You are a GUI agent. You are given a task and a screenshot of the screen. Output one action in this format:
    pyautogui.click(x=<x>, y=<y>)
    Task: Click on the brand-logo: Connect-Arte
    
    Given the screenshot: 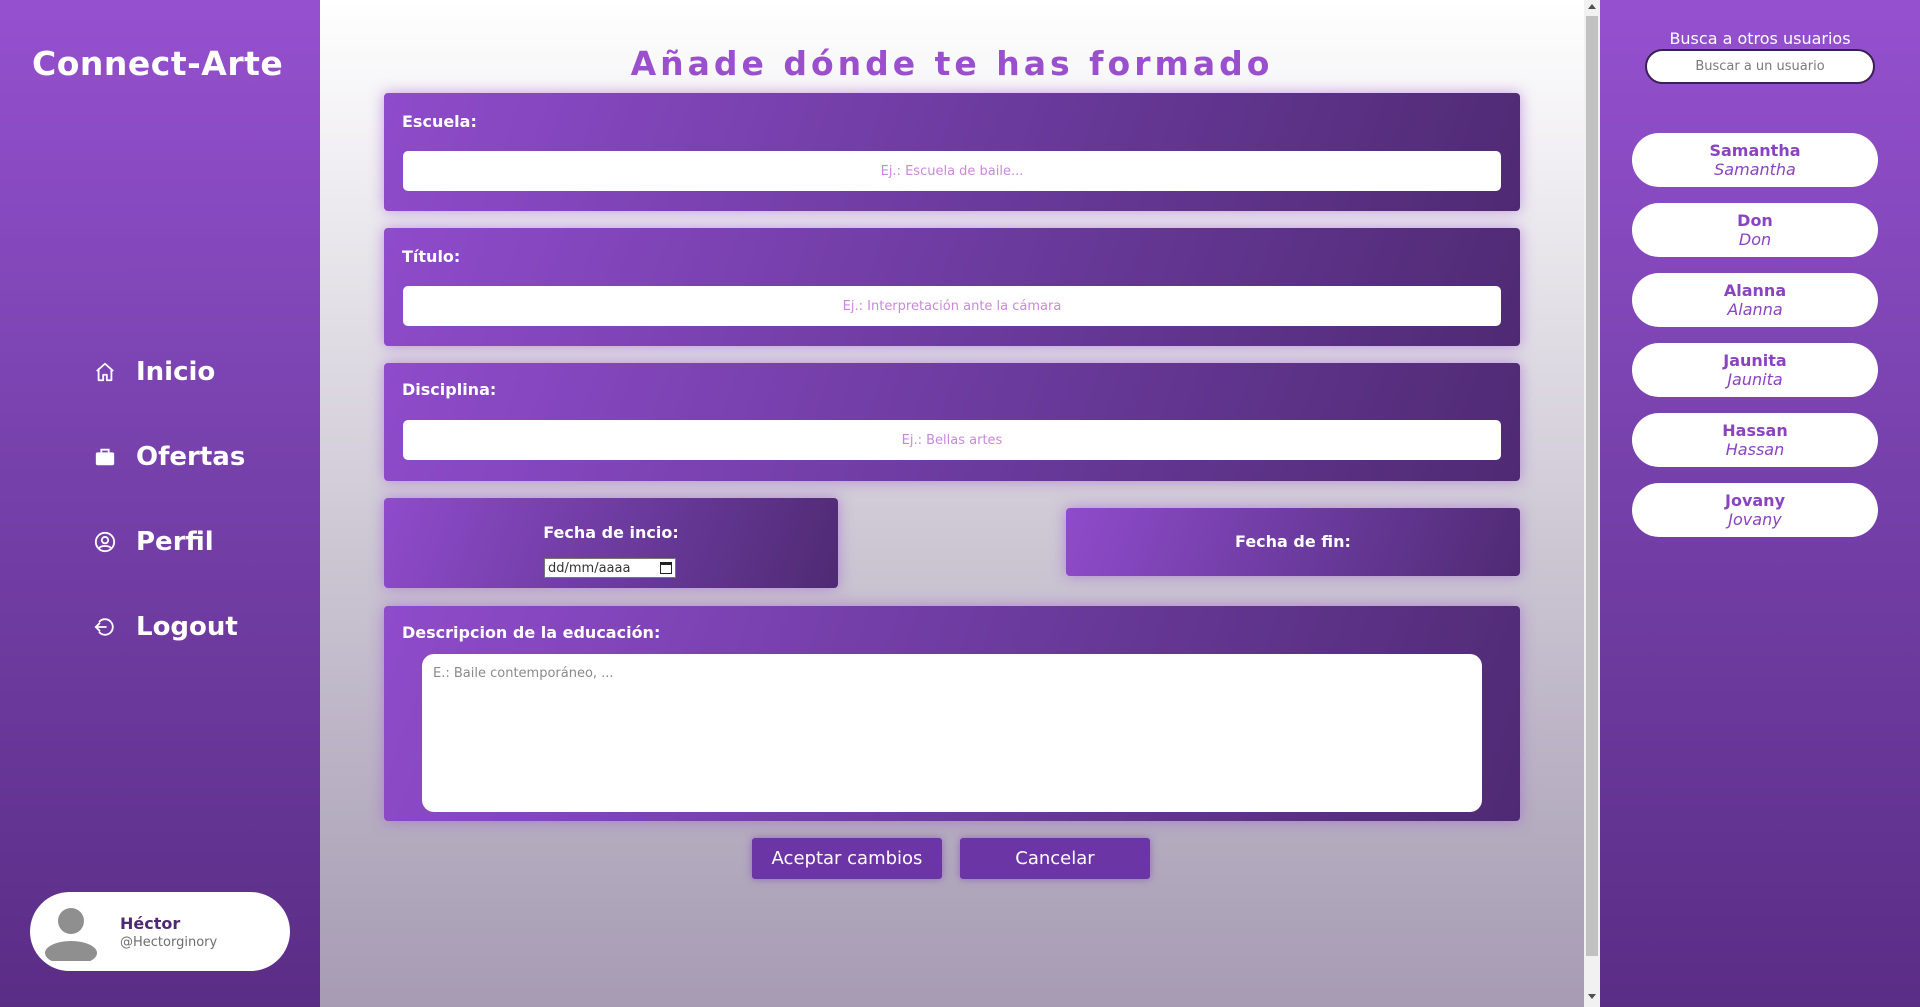 What is the action you would take?
    pyautogui.click(x=157, y=63)
    